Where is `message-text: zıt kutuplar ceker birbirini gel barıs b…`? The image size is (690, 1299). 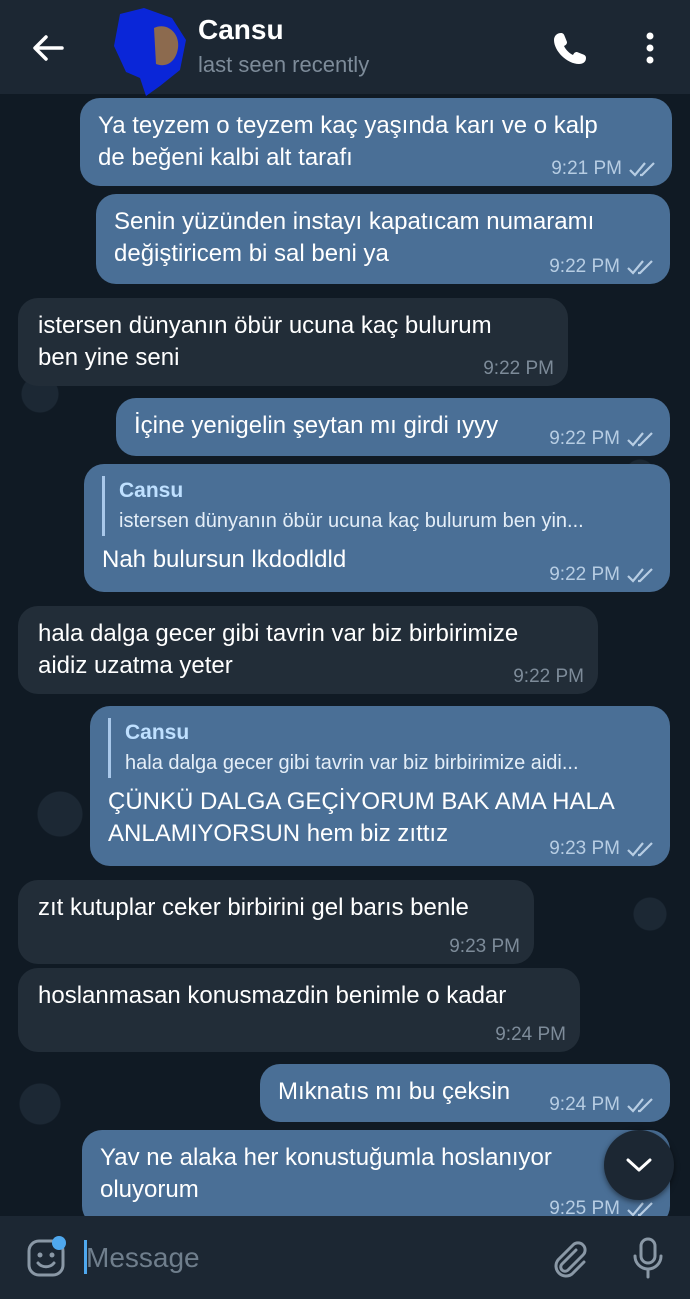 message-text: zıt kutuplar ceker birbirini gel barıs b… is located at coordinates (253, 907).